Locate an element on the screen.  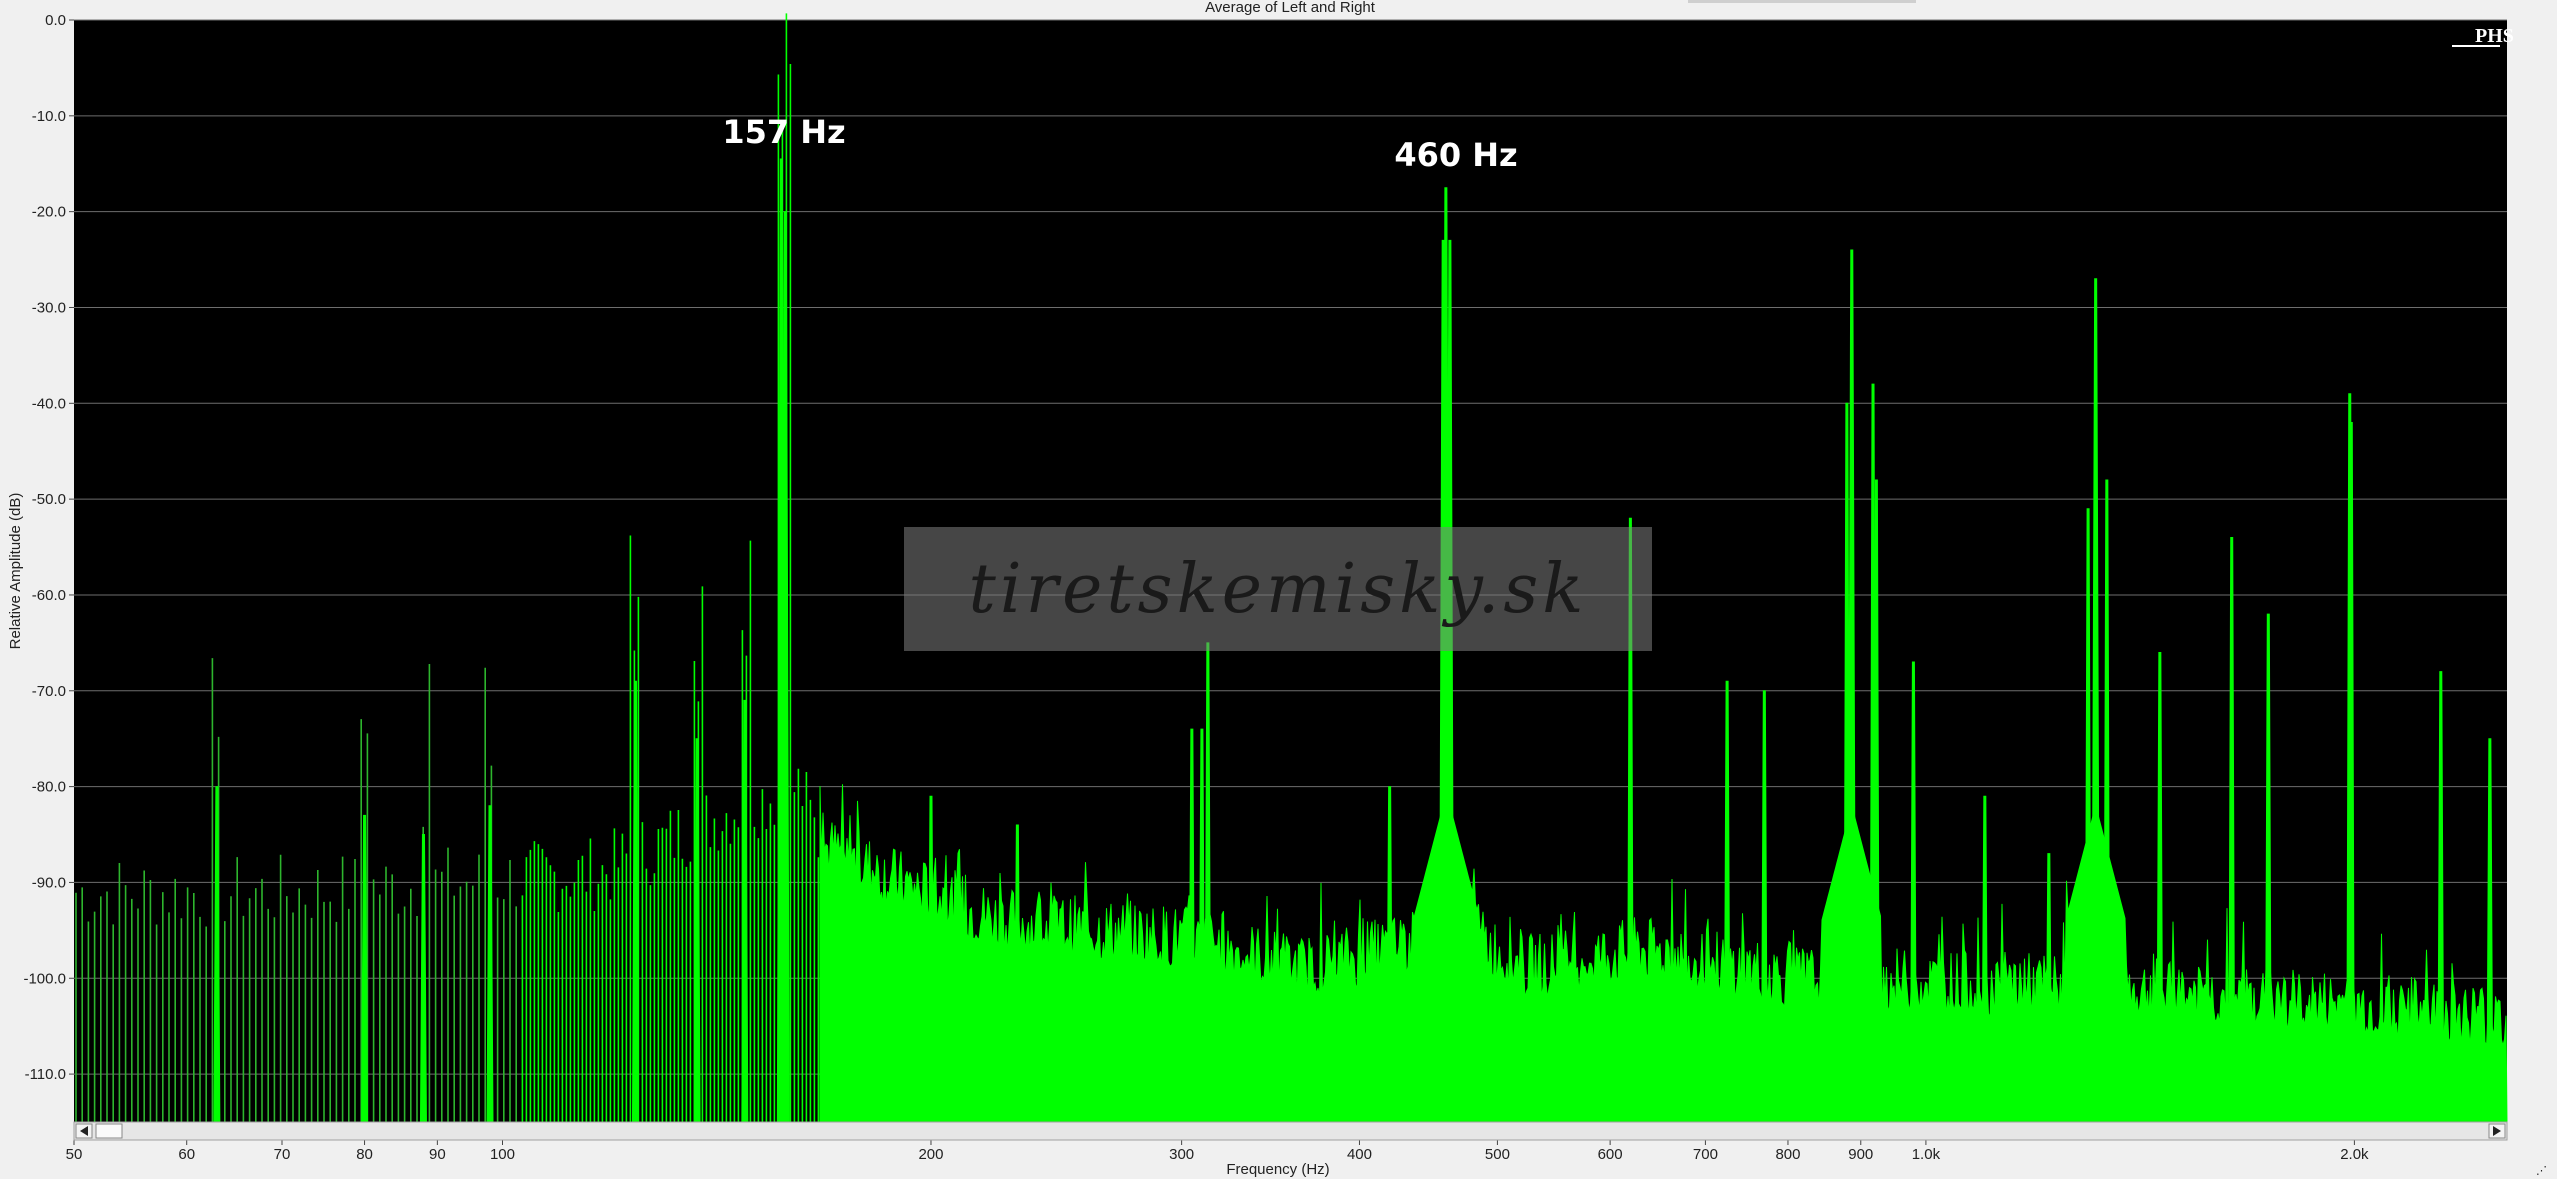
x-tick-label: 1.0k is located at coordinates (1926, 1154).